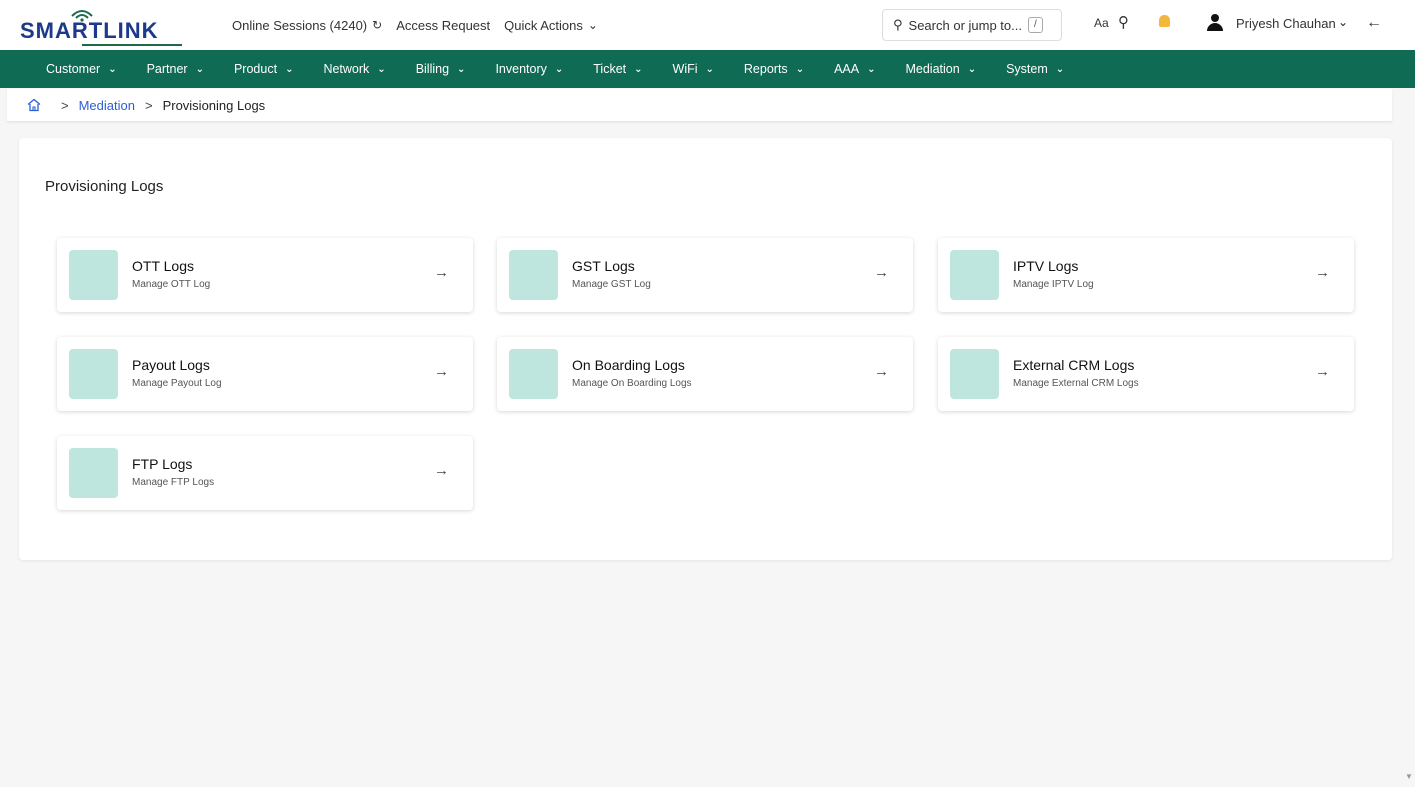 The width and height of the screenshot is (1415, 787). I want to click on nav-label: System, so click(1027, 69).